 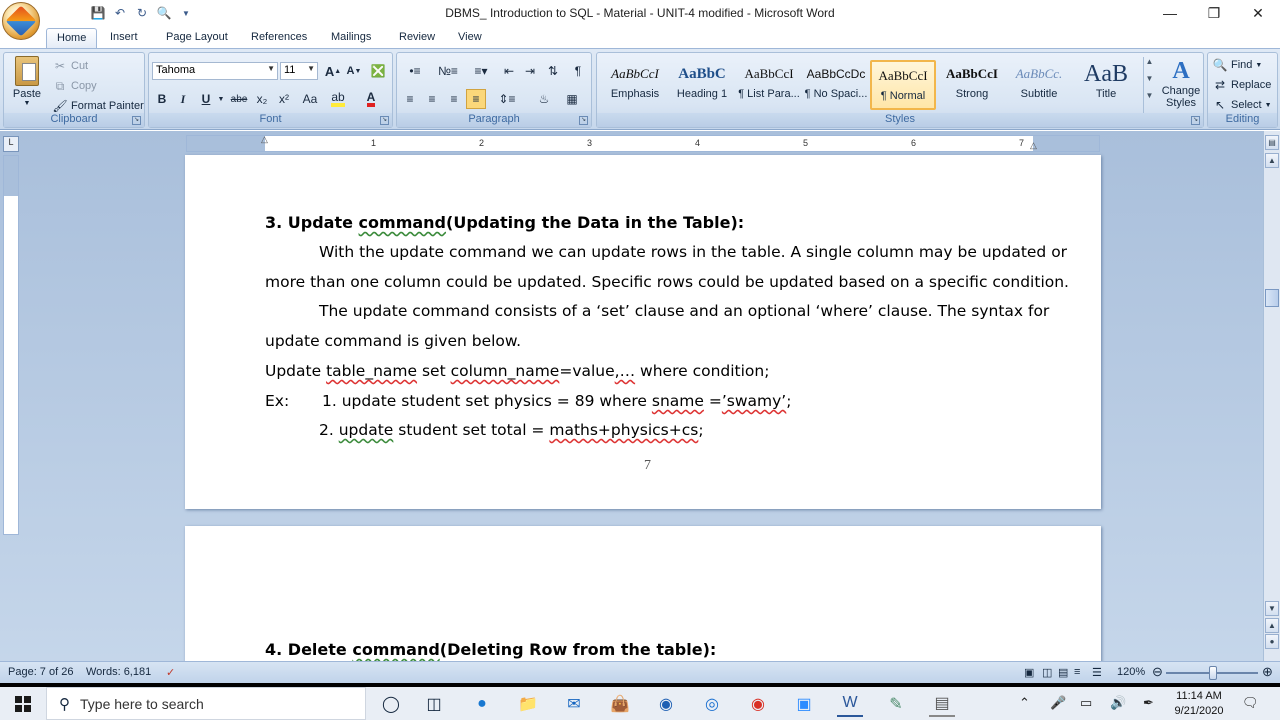 I want to click on tab-mailings: Mailings, so click(x=351, y=38).